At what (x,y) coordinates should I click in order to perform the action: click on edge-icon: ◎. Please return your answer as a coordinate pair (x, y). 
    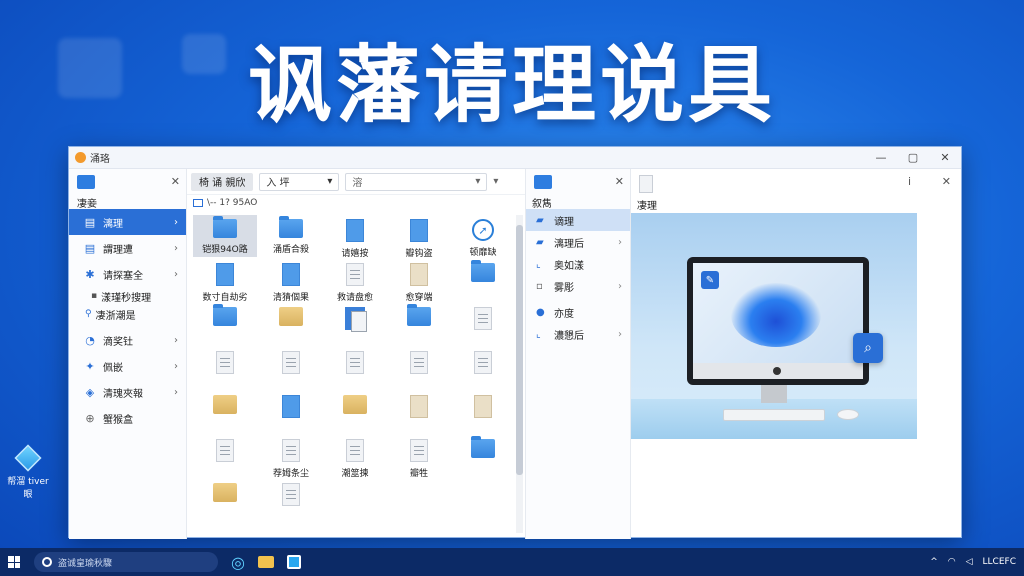
    Looking at the image, I should click on (238, 562).